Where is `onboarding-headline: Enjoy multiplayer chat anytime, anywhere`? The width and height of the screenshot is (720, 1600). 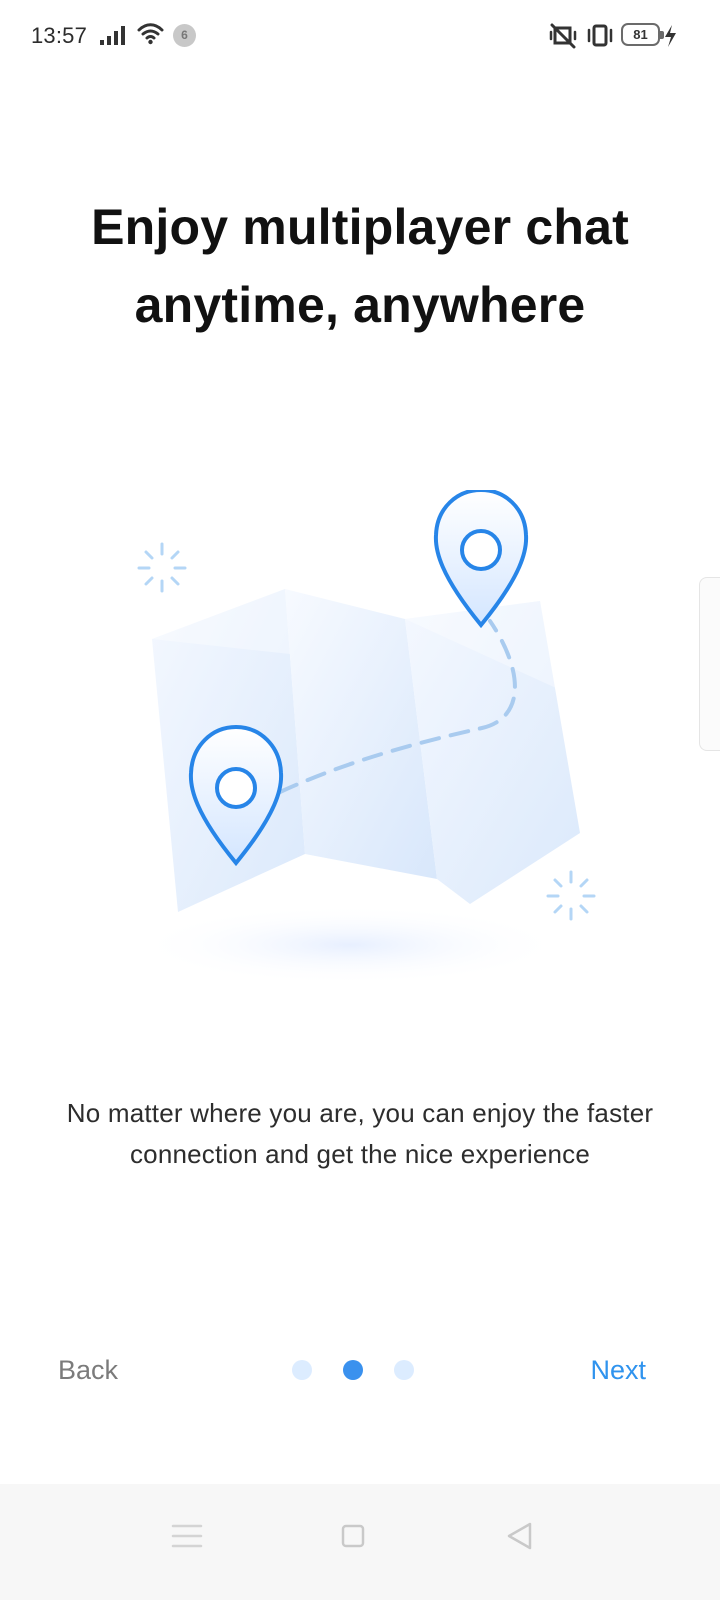
onboarding-headline: Enjoy multiplayer chat anytime, anywhere is located at coordinates (360, 266).